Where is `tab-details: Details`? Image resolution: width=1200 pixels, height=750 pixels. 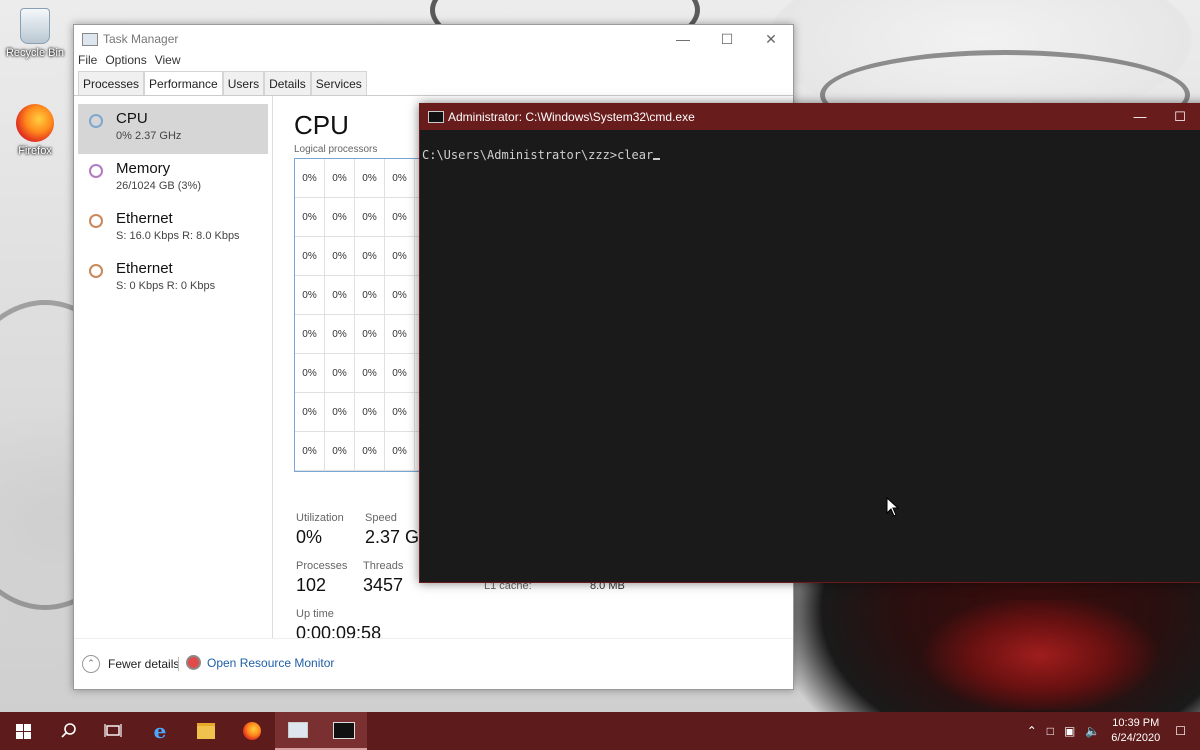
tab-details: Details is located at coordinates (287, 83).